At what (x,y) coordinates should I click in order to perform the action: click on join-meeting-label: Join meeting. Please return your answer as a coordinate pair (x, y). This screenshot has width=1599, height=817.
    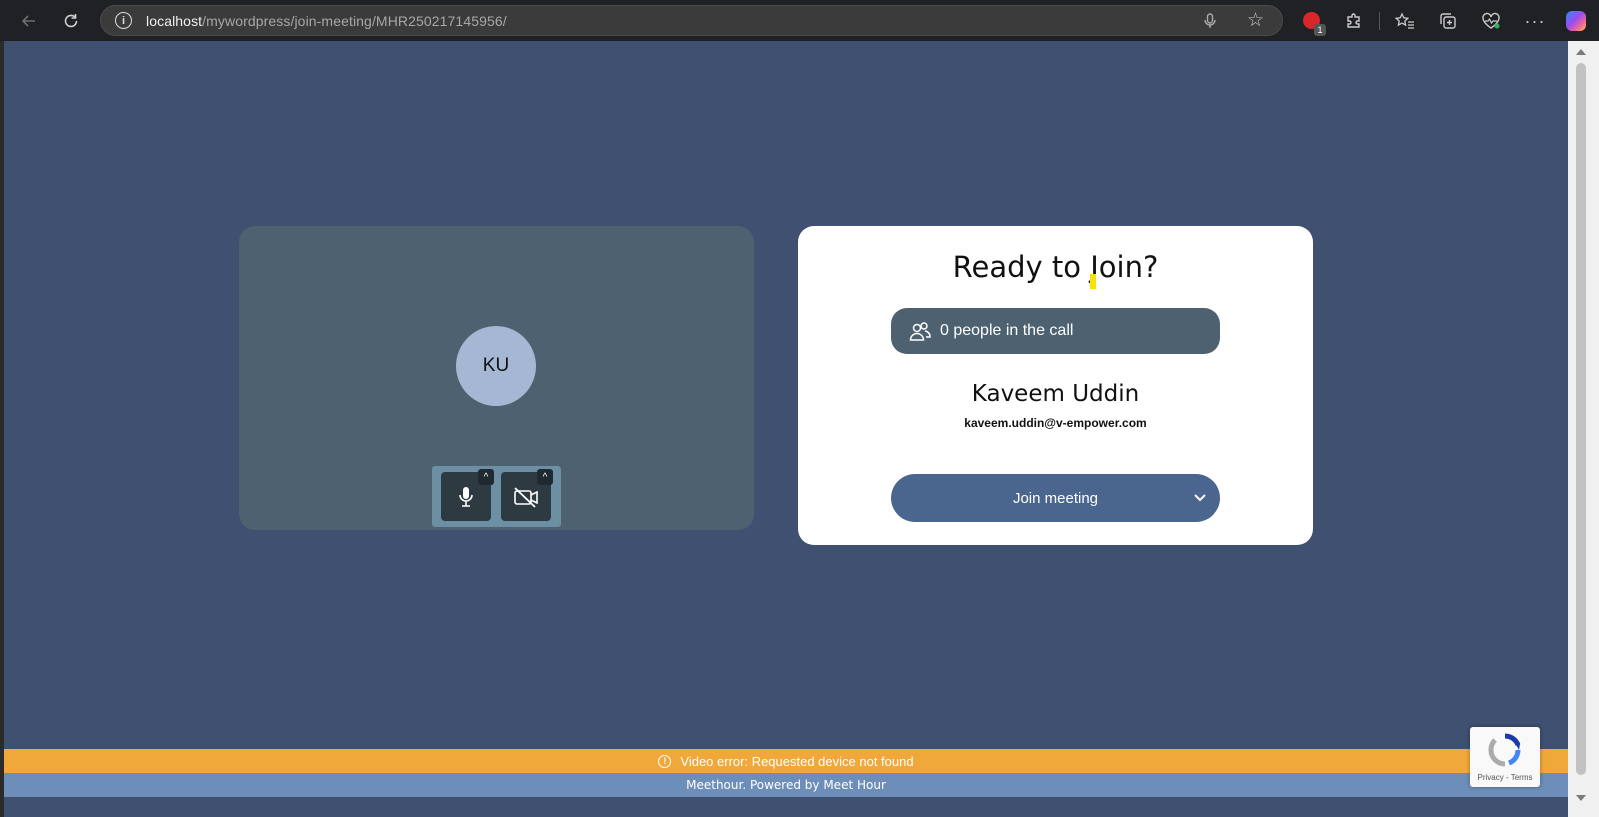
    Looking at the image, I should click on (1055, 498).